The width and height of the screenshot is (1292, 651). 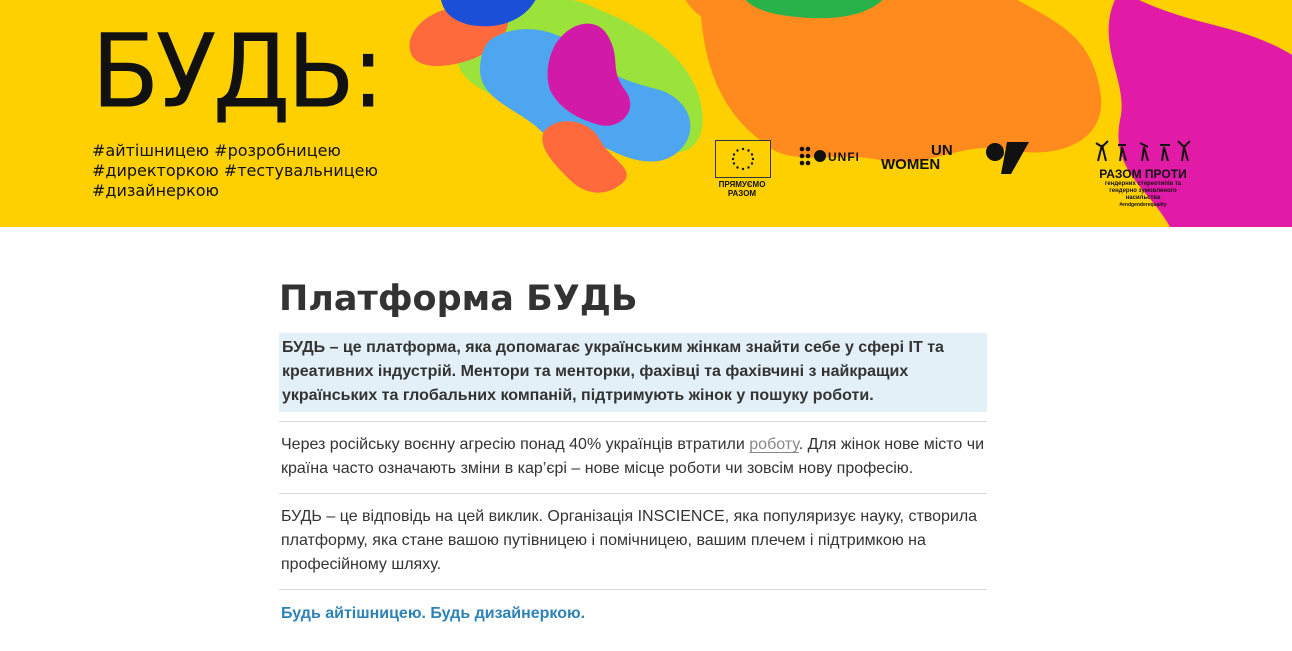 I want to click on razom-title: РАЗОМ ПРОТИ, so click(x=1143, y=174).